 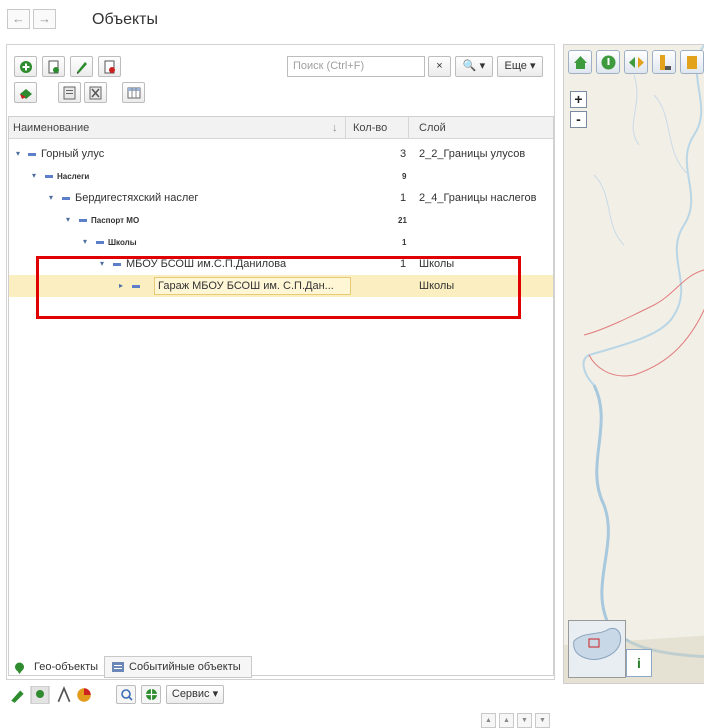 I want to click on sort-indicator: ↓, so click(x=335, y=128).